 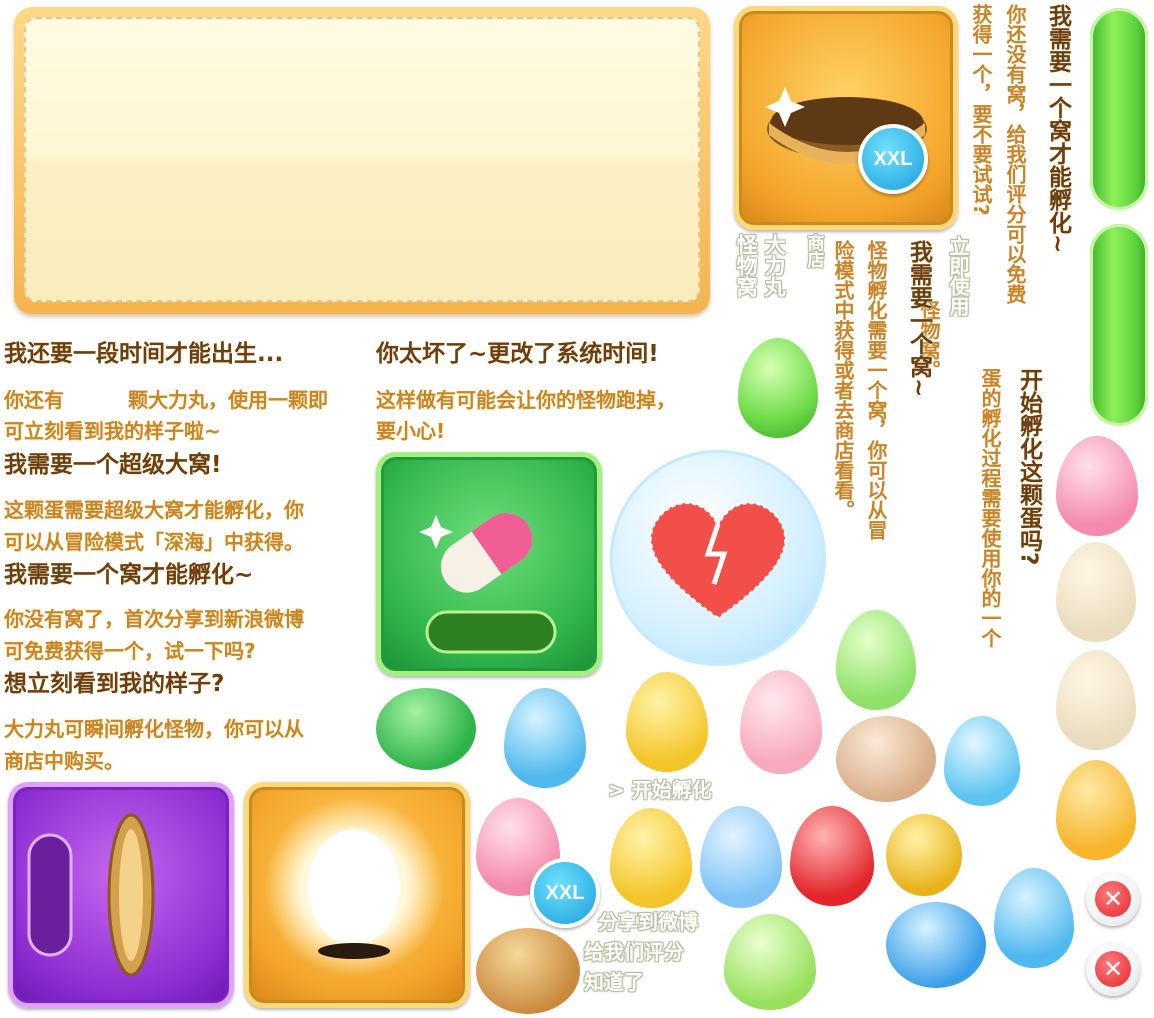 I want to click on v-start-question: 开始孵化这颗蛋吗?, so click(x=1028, y=467).